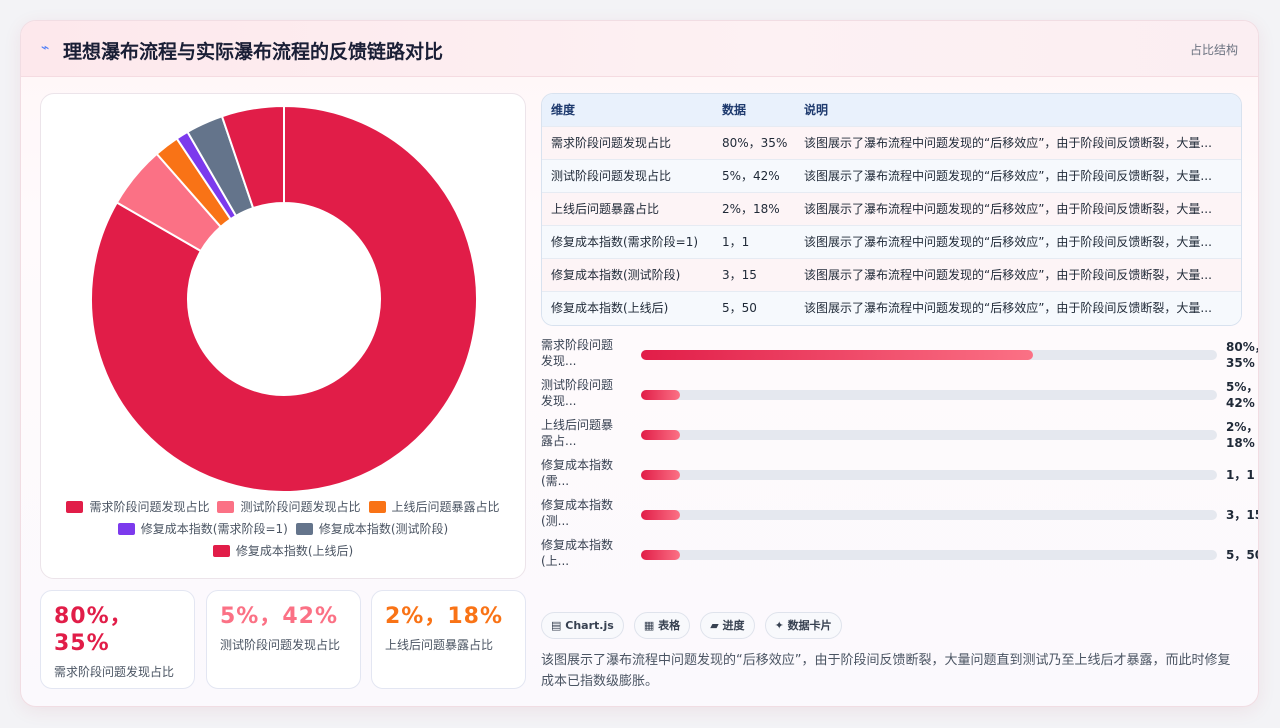 The image size is (1280, 728). I want to click on progress-row: 上线后问题暴露占... 2%，18%, so click(899, 437).